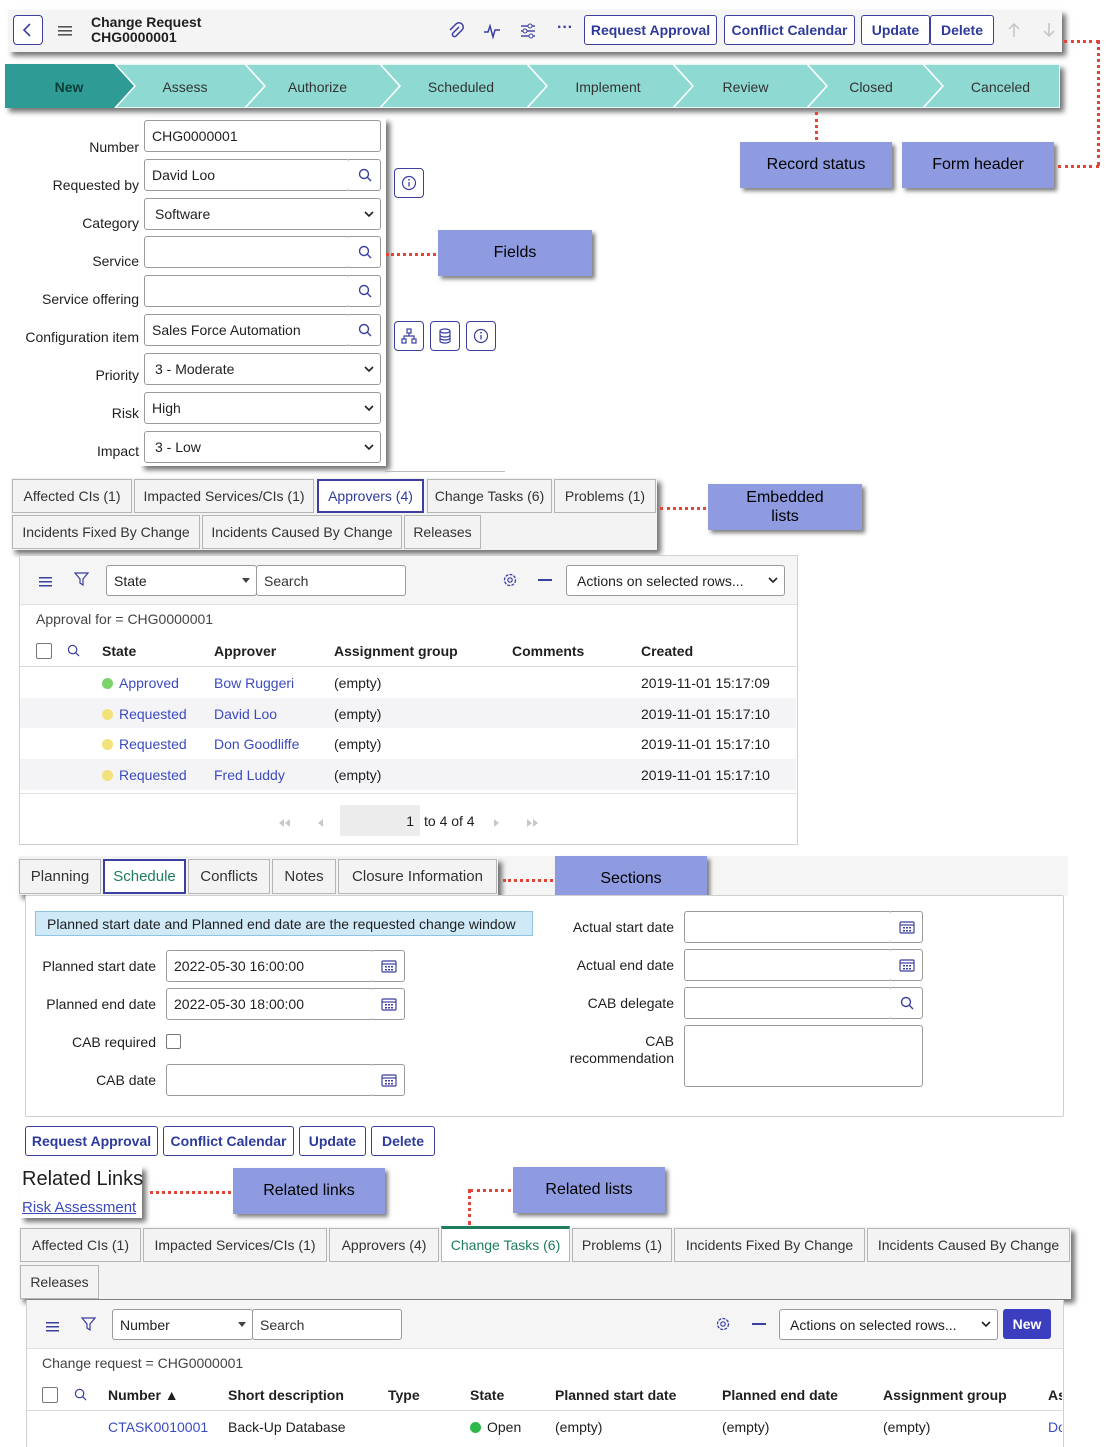 The width and height of the screenshot is (1109, 1447). Describe the element at coordinates (247, 291) in the screenshot. I see `service-offering-field` at that location.